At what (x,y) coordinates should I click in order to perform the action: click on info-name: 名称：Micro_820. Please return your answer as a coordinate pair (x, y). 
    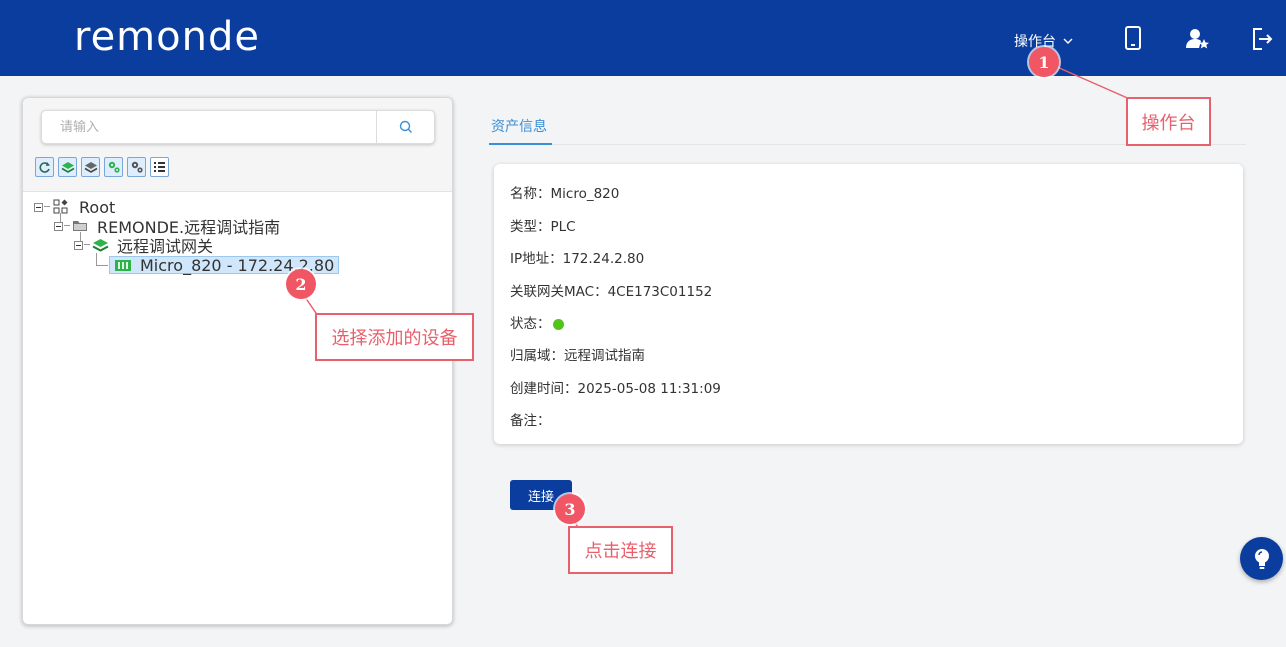
    Looking at the image, I should click on (565, 194).